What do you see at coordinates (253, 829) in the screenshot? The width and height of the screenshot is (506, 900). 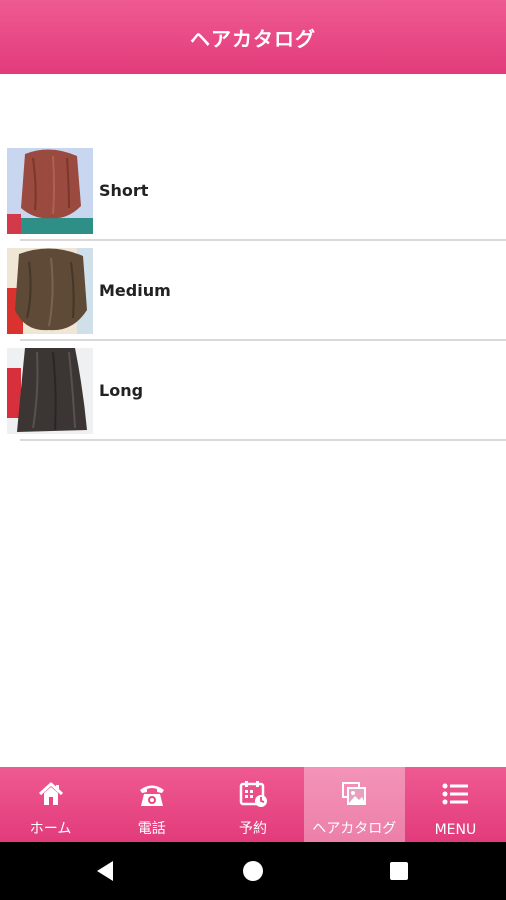 I see `tab-label: 予約` at bounding box center [253, 829].